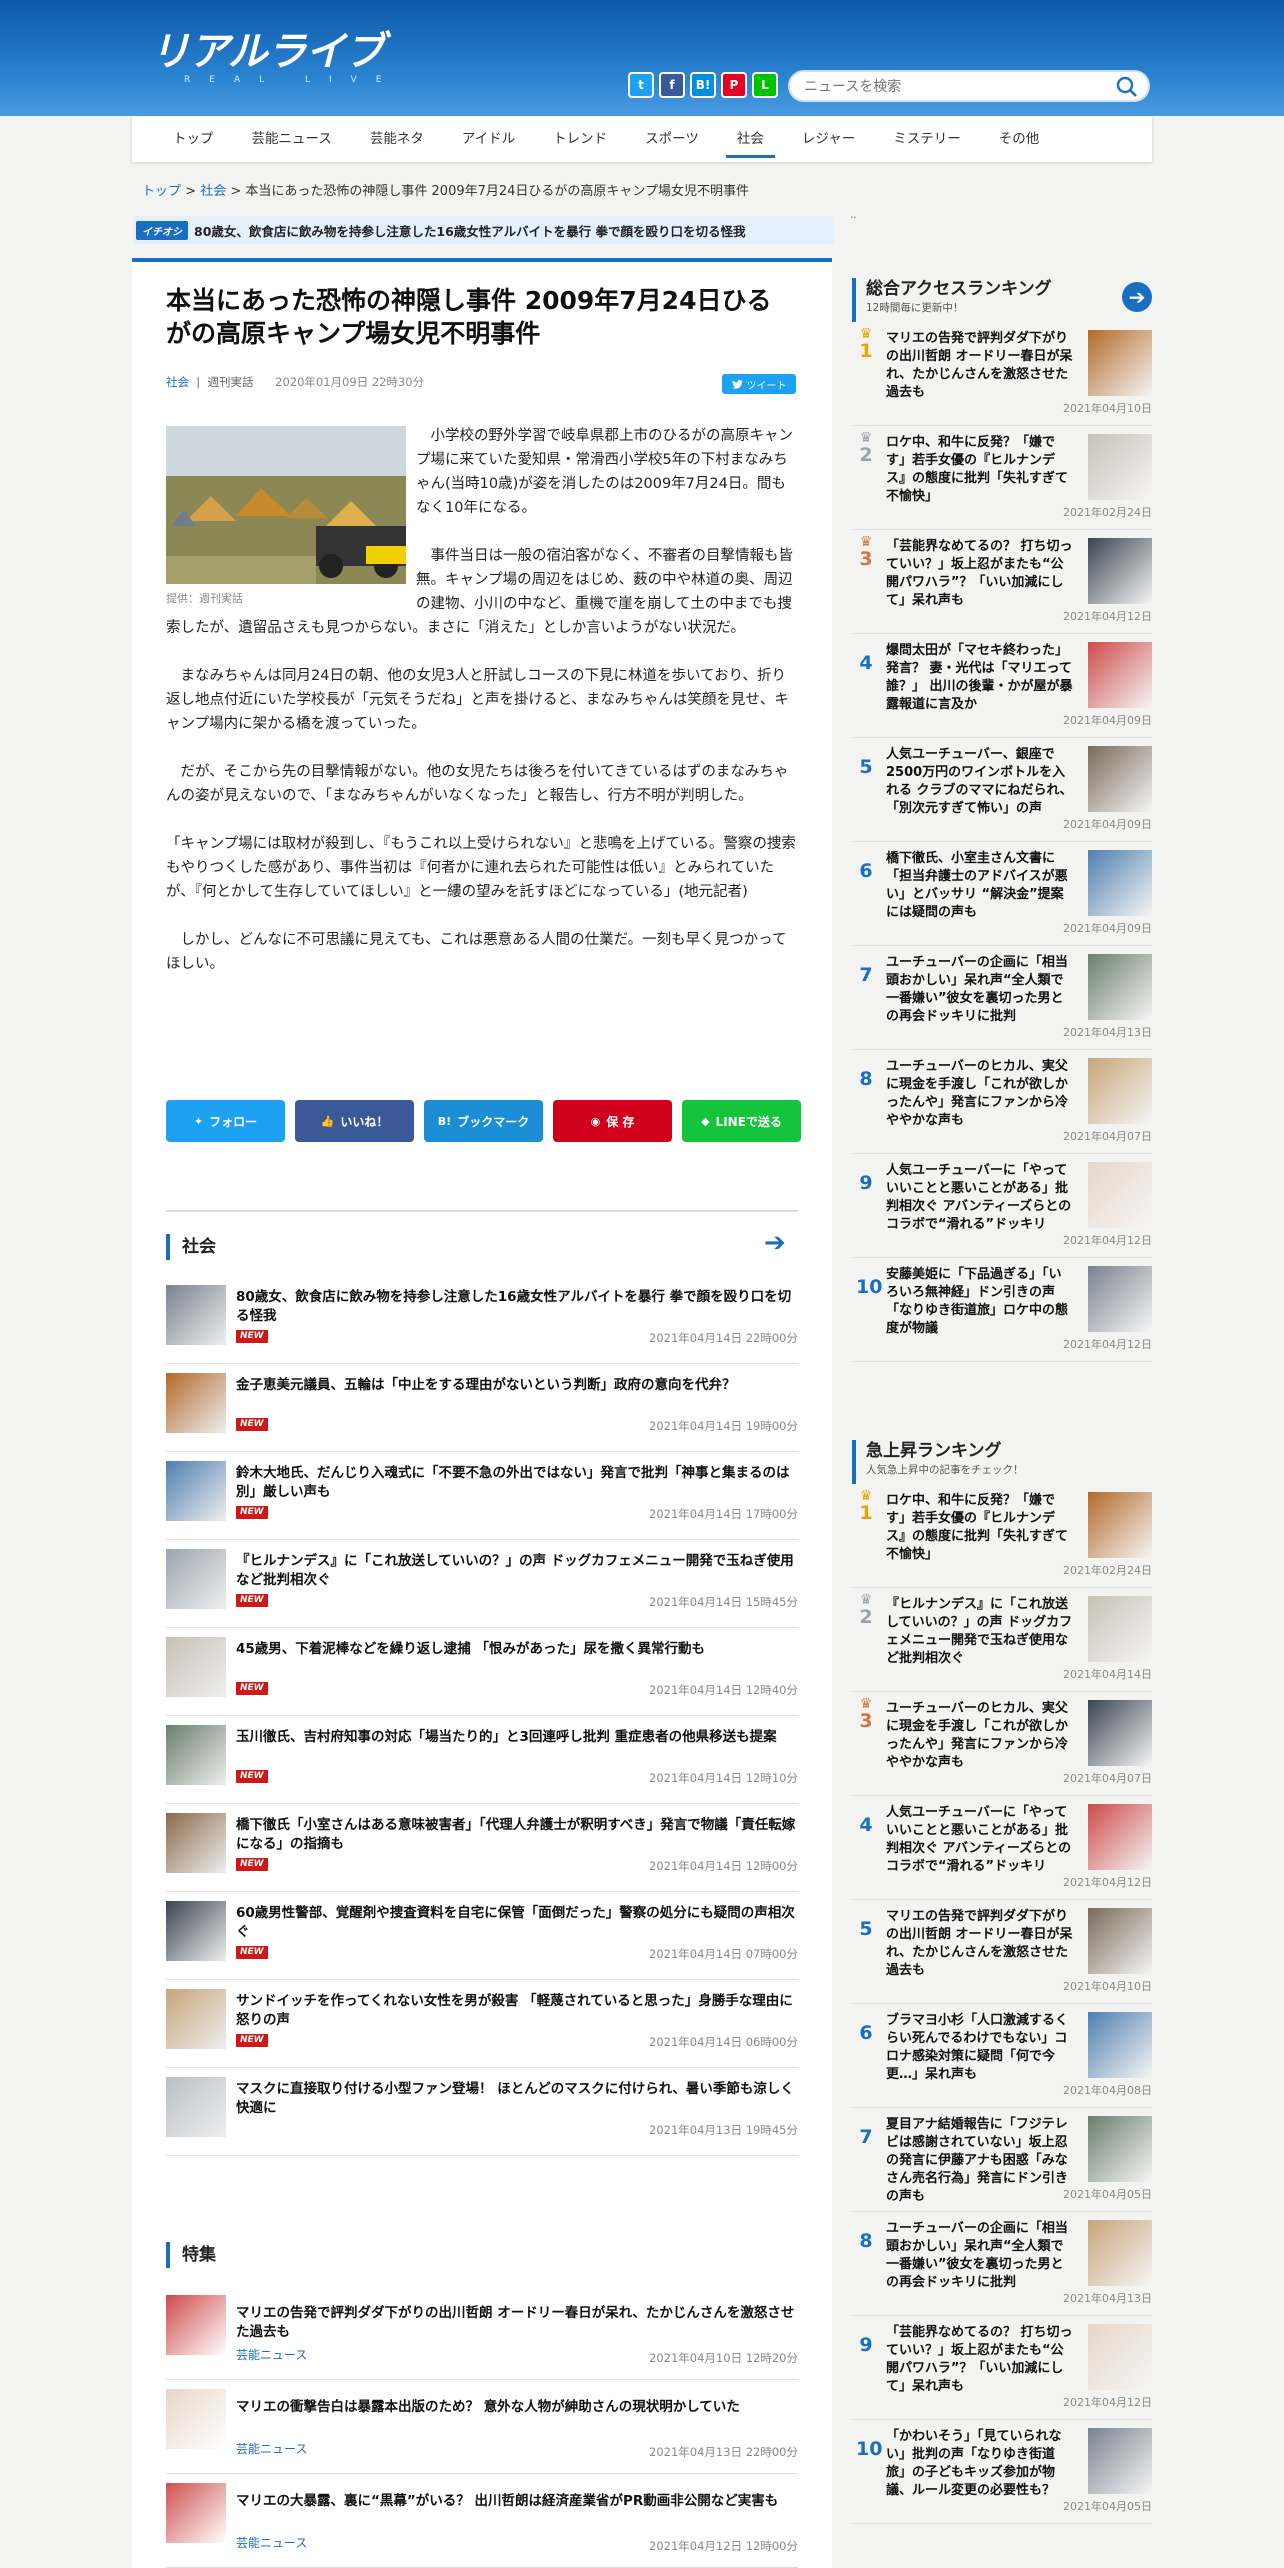 This screenshot has width=1284, height=2568. I want to click on share-button-0: ✦ フォロー, so click(225, 1121).